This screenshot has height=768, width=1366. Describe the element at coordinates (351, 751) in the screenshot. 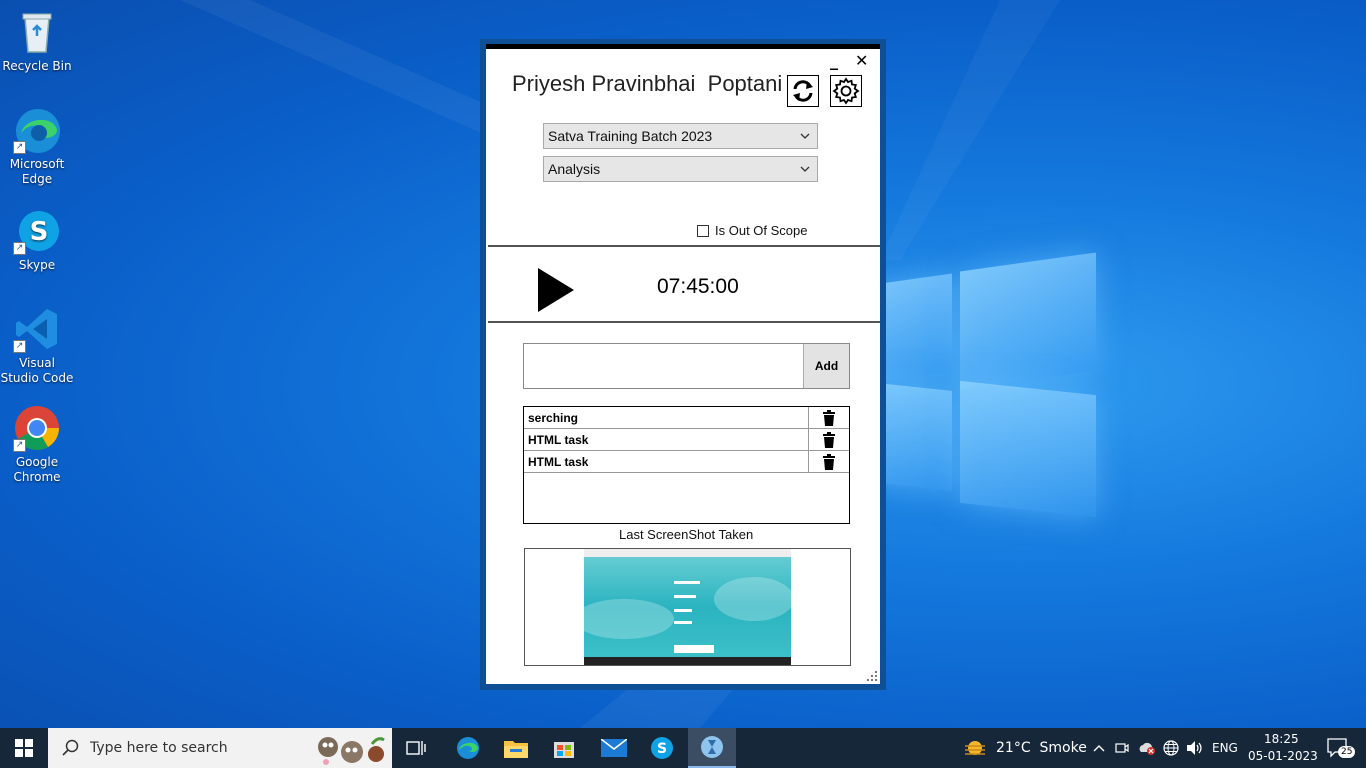

I see `search-highlight-icon` at that location.